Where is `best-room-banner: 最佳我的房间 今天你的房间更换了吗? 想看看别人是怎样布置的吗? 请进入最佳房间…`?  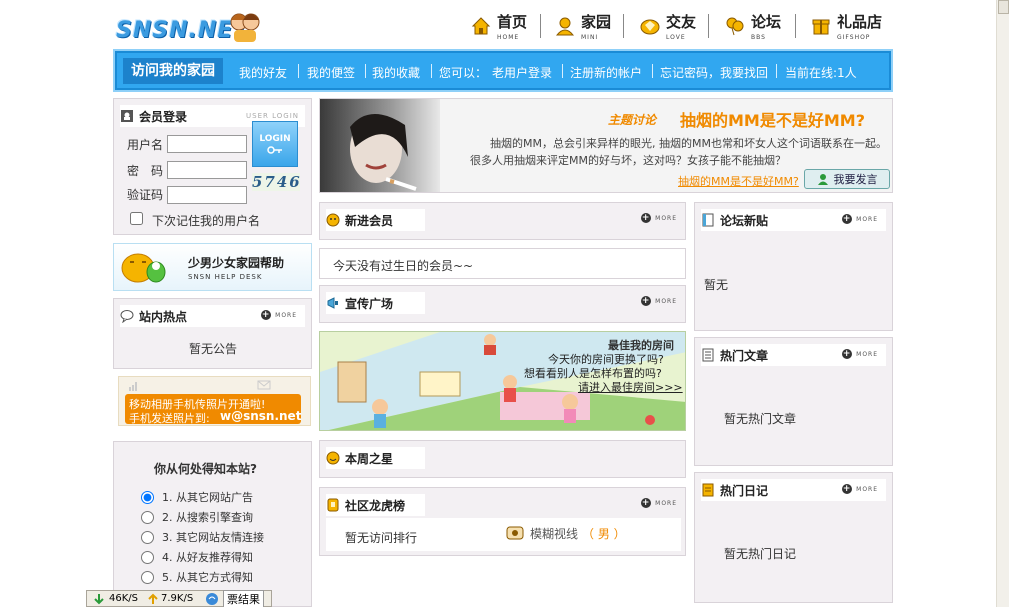
best-room-banner: 最佳我的房间 今天你的房间更换了吗? 想看看别人是怎样布置的吗? 请进入最佳房间… is located at coordinates (502, 381).